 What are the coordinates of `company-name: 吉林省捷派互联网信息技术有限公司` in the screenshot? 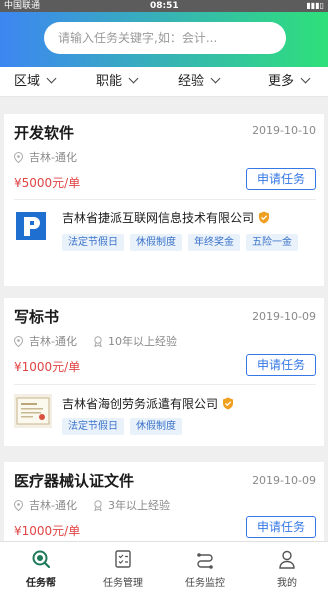 It's located at (158, 218).